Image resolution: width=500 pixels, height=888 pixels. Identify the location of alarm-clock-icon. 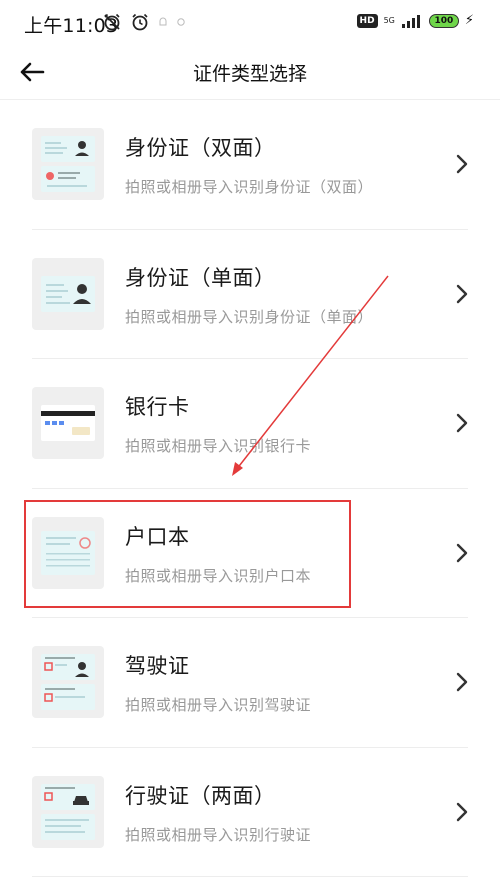
(140, 22).